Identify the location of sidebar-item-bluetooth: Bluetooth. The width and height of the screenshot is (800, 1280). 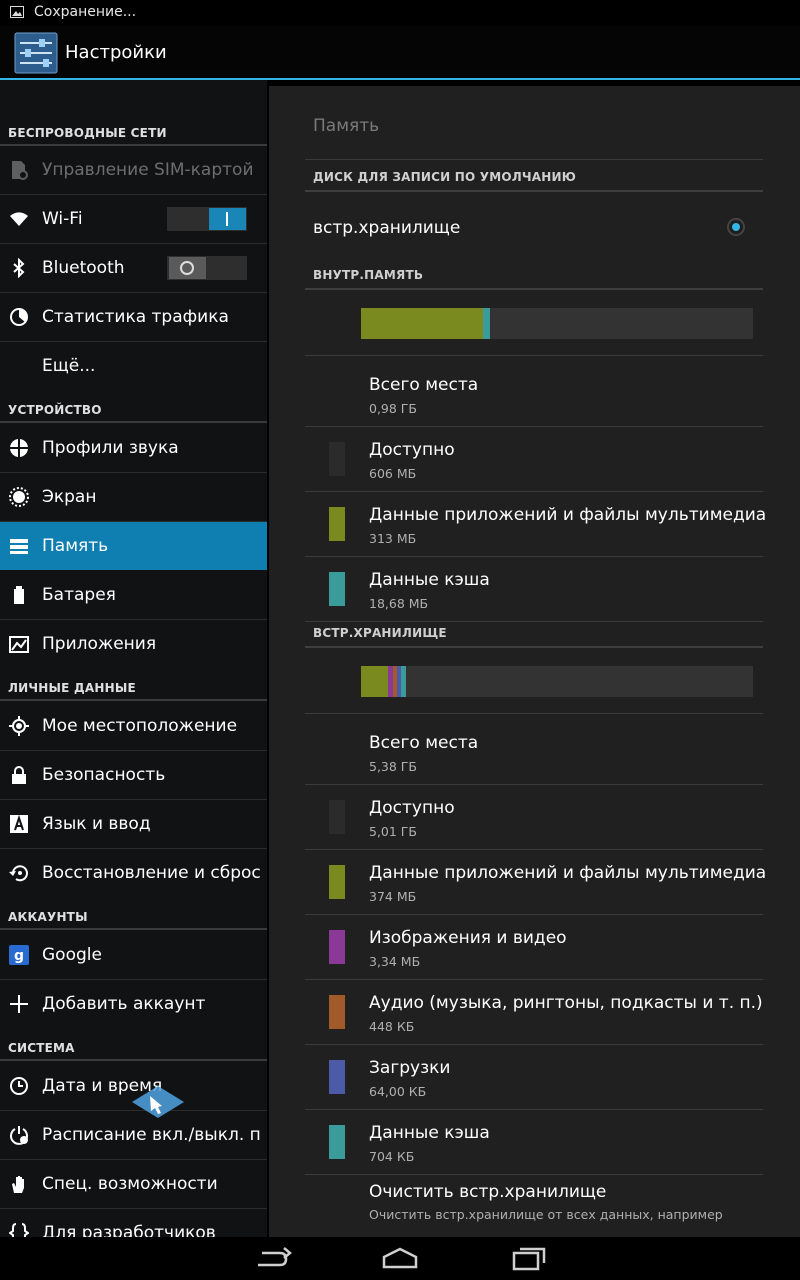
(133, 268).